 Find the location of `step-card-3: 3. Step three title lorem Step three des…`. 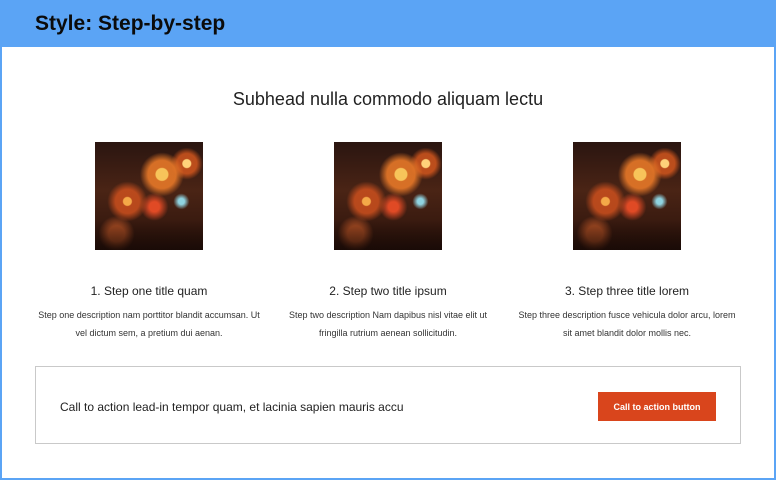

step-card-3: 3. Step three title lorem Step three des… is located at coordinates (627, 242).